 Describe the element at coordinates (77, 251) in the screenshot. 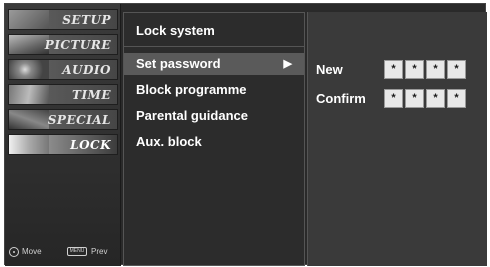

I see `menu-key-icon: MENU` at that location.